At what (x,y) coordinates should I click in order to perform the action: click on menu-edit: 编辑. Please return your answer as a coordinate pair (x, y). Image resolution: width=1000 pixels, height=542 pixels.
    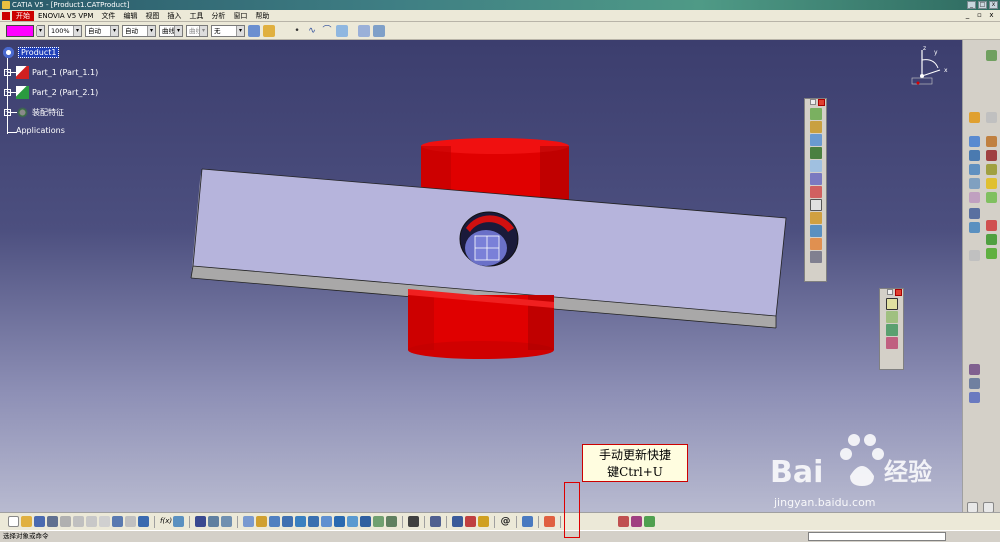
    Looking at the image, I should click on (130, 16).